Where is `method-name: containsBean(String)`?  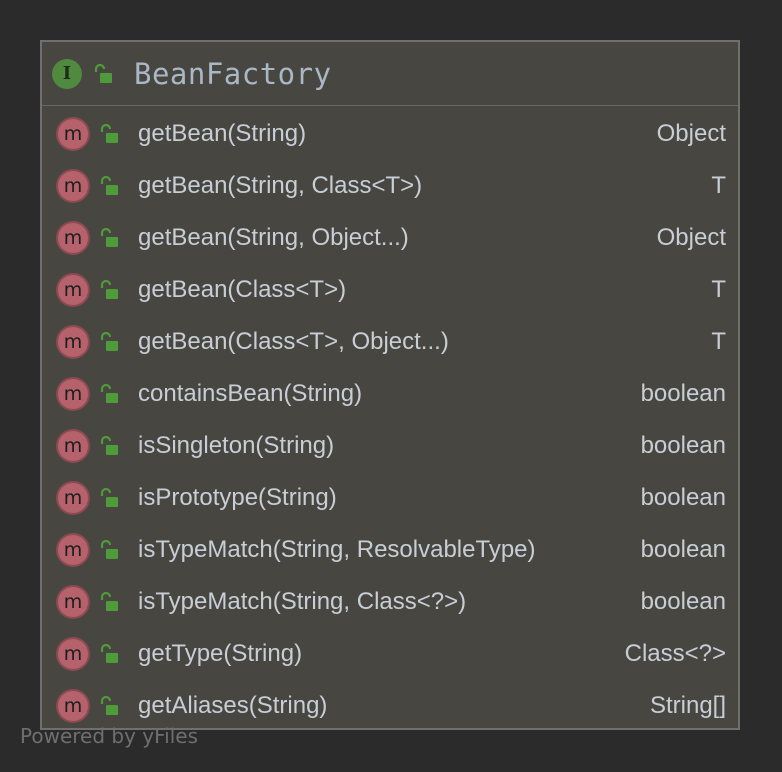
method-name: containsBean(String) is located at coordinates (250, 393).